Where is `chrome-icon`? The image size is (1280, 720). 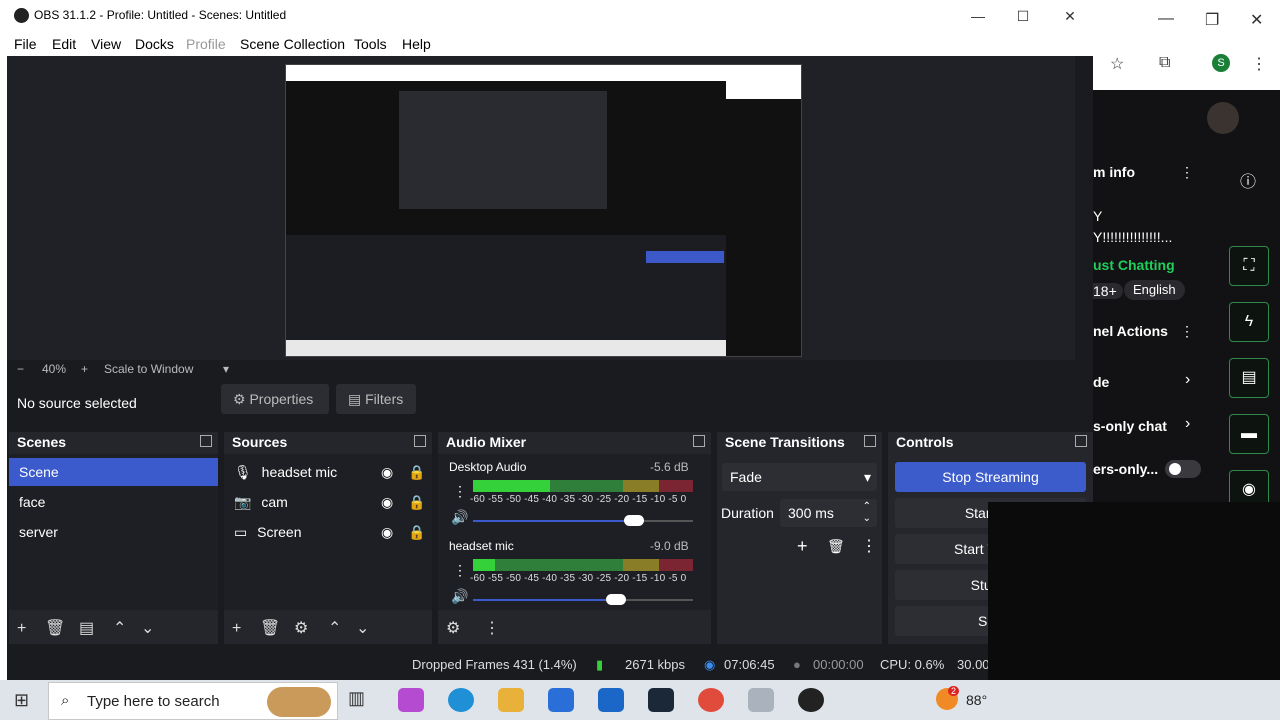
chrome-icon is located at coordinates (711, 700).